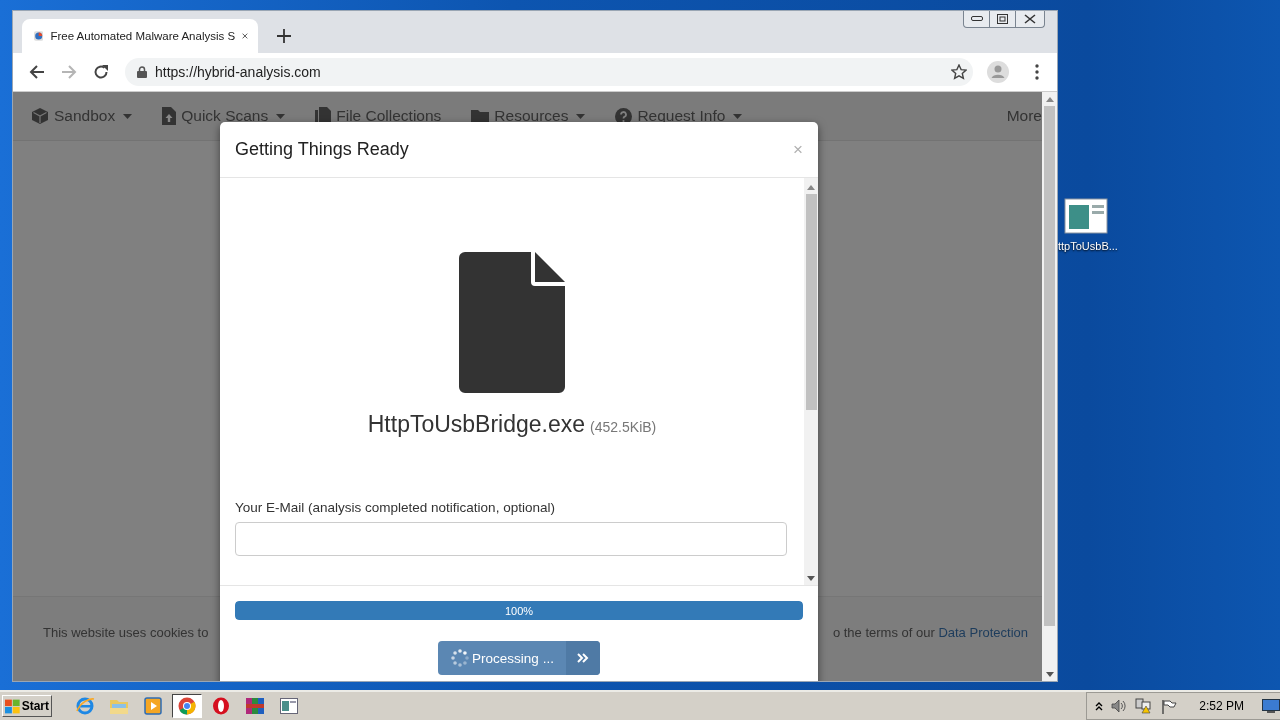 Image resolution: width=1280 pixels, height=720 pixels. Describe the element at coordinates (169, 116) in the screenshot. I see `file-upload-icon` at that location.